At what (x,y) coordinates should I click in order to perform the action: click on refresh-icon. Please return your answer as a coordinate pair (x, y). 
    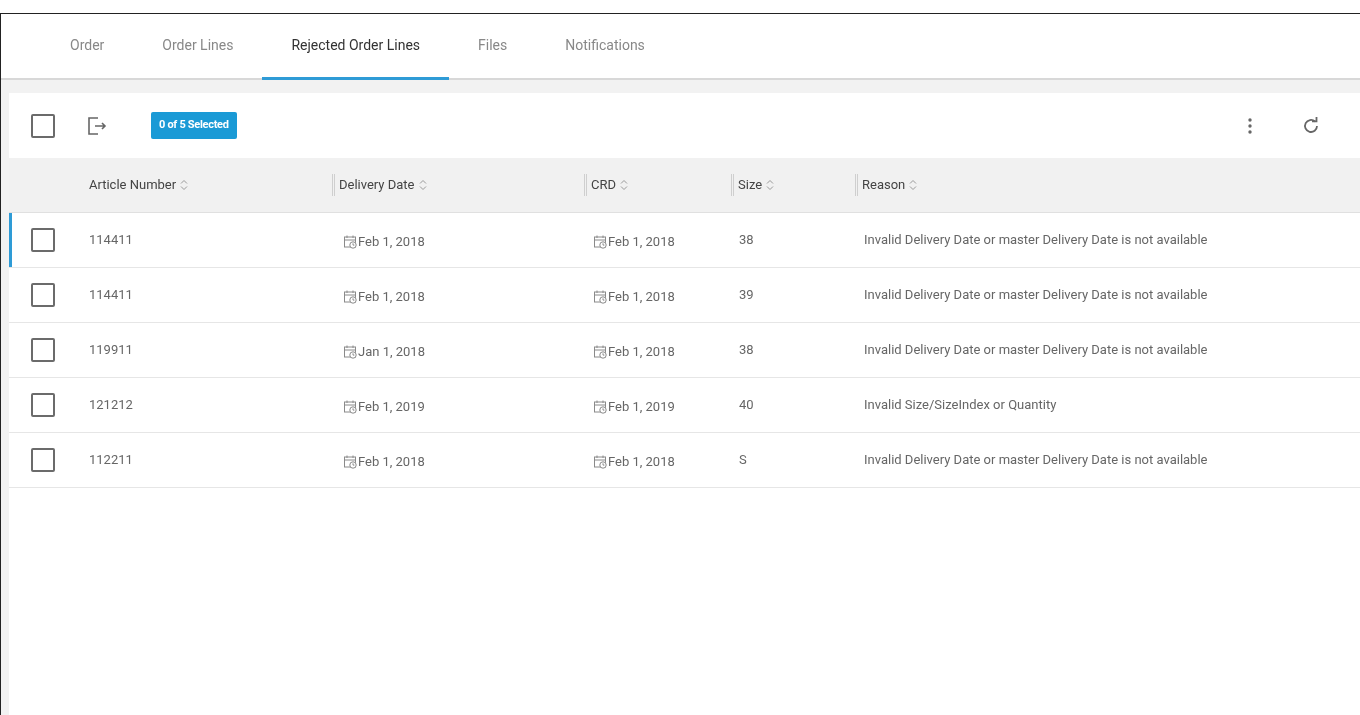
    Looking at the image, I should click on (1311, 125).